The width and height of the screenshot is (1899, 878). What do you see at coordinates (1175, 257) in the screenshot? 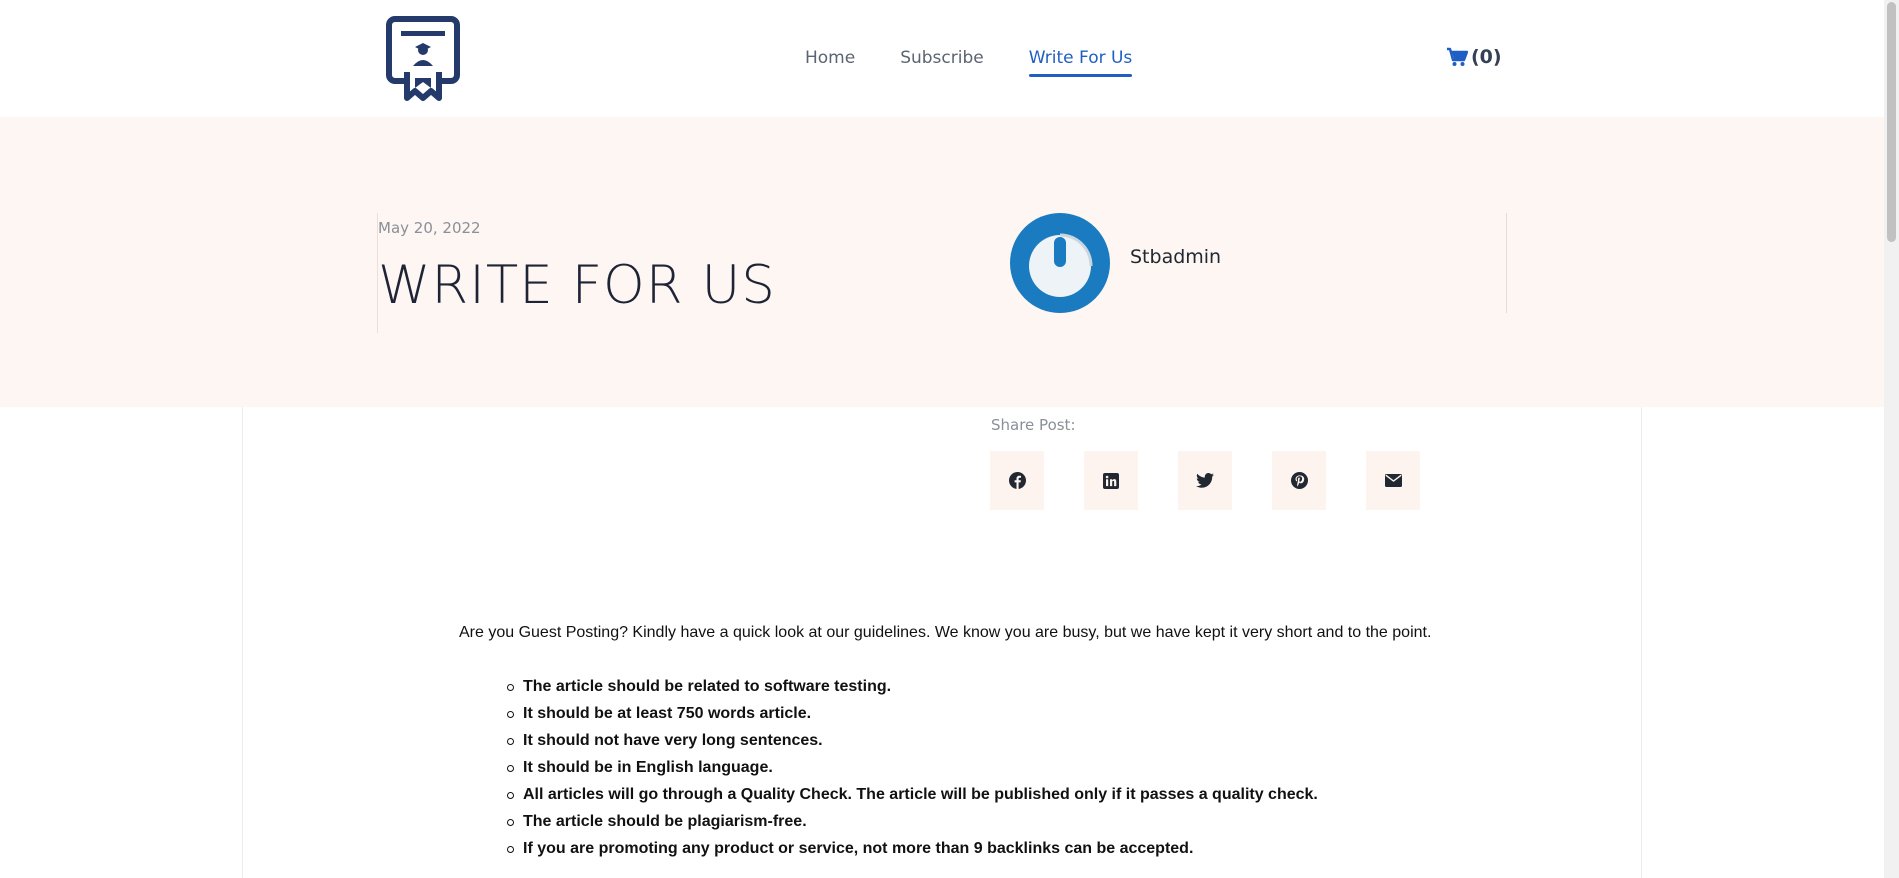
I see `author-name: Stbadmin` at bounding box center [1175, 257].